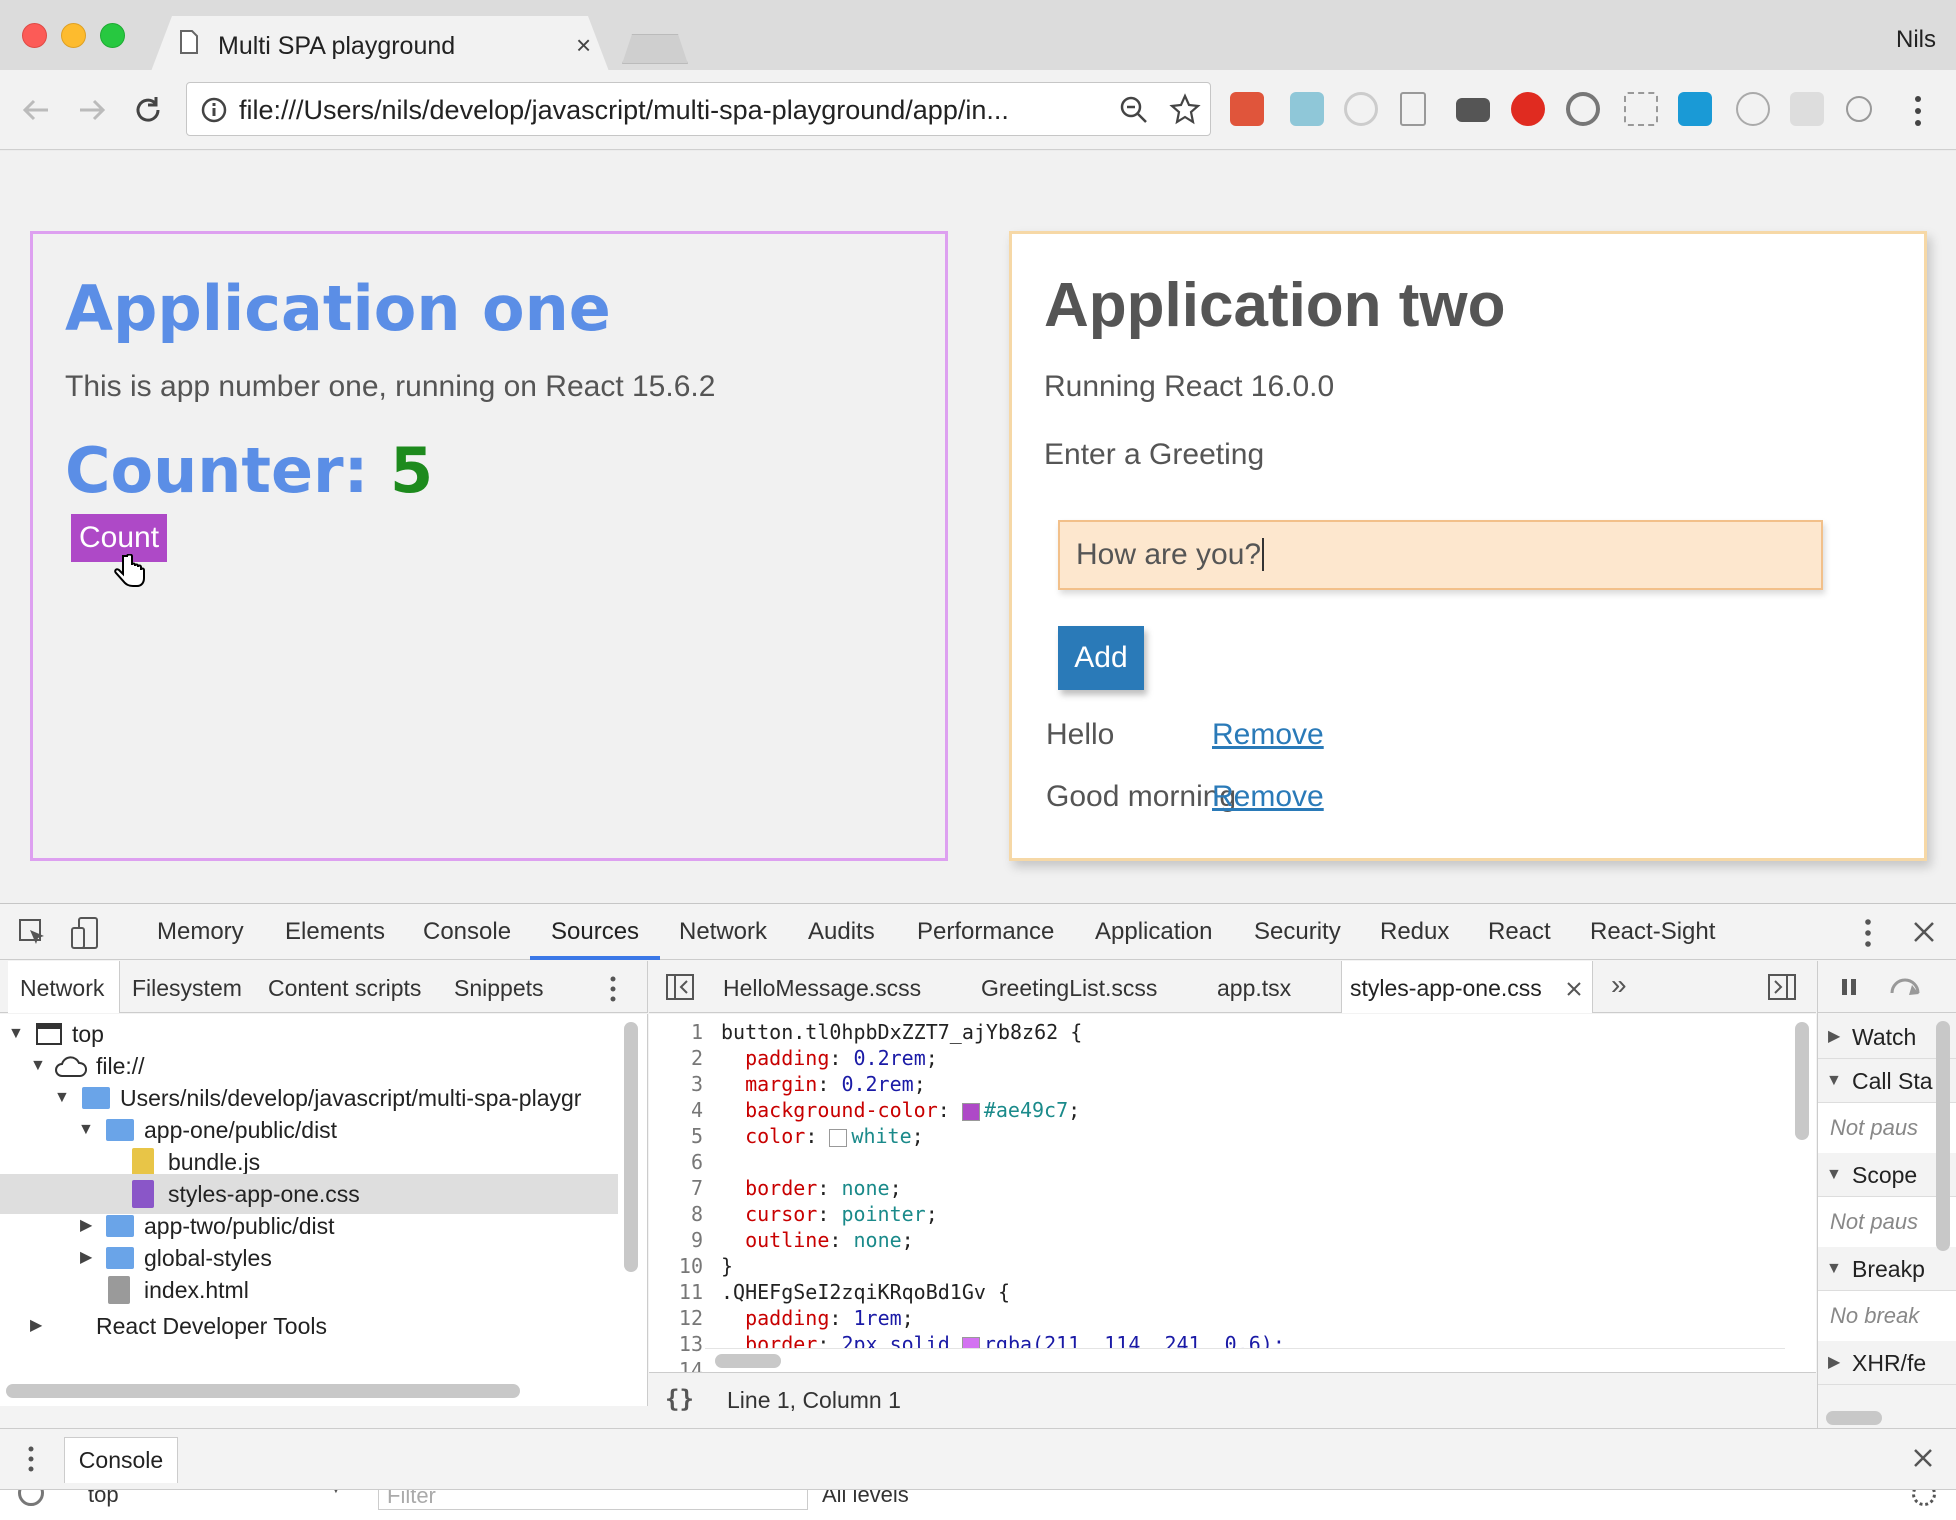 The height and width of the screenshot is (1520, 1956). What do you see at coordinates (723, 932) in the screenshot?
I see `tab-network: Network` at bounding box center [723, 932].